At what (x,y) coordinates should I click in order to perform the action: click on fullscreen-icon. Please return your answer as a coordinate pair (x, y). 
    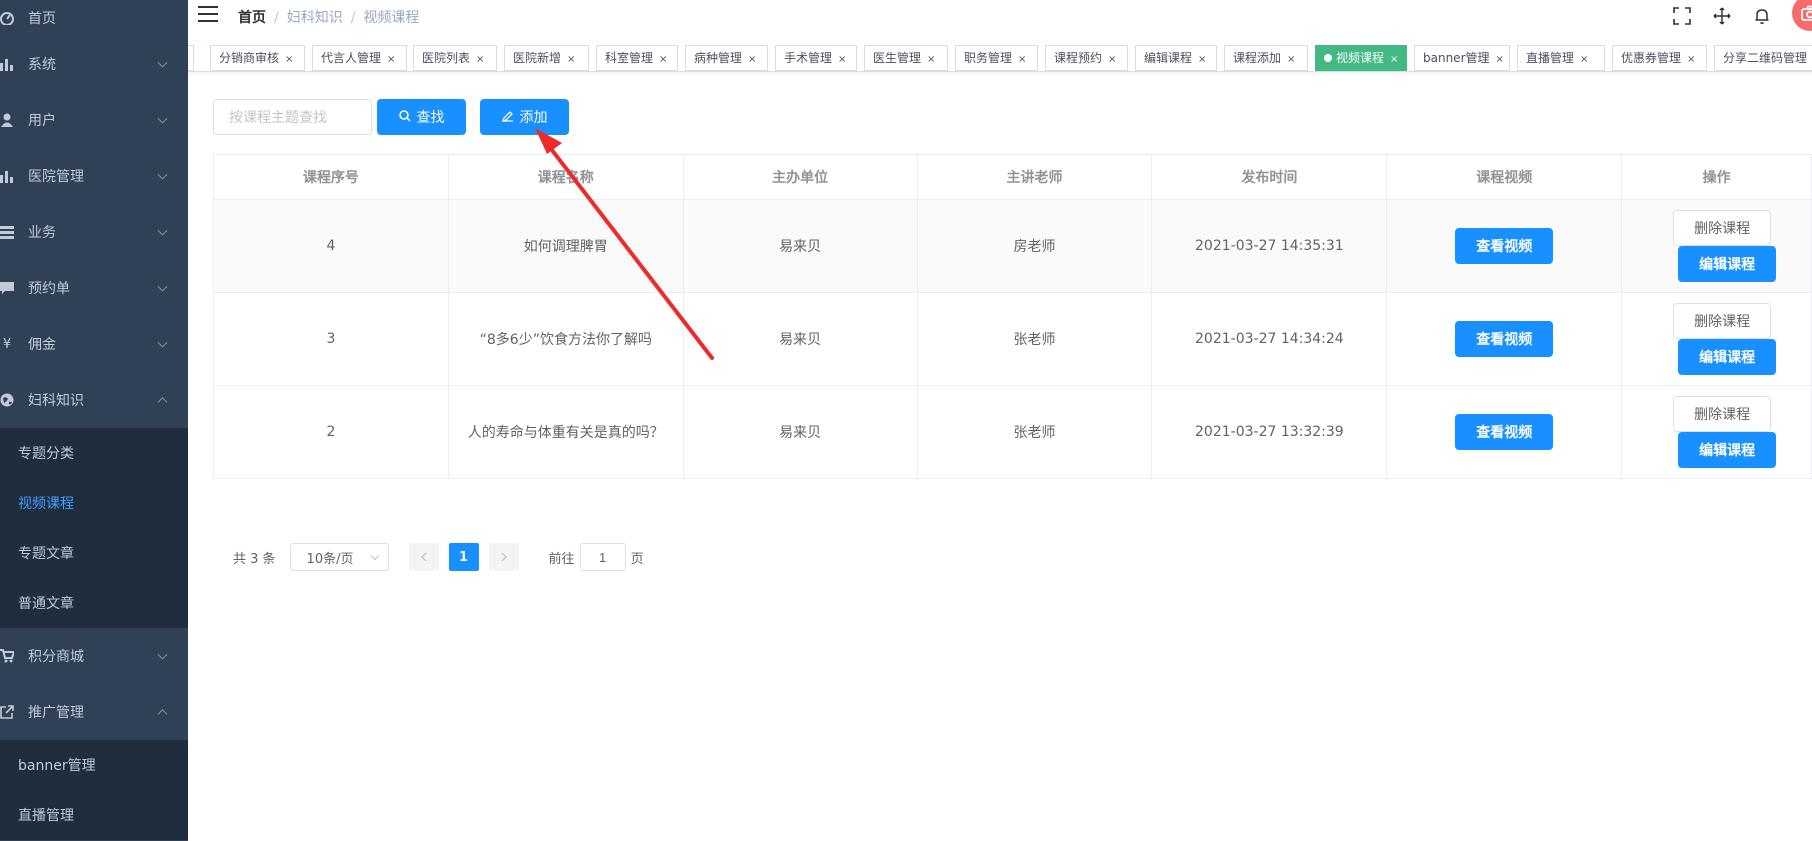
    Looking at the image, I should click on (1682, 16).